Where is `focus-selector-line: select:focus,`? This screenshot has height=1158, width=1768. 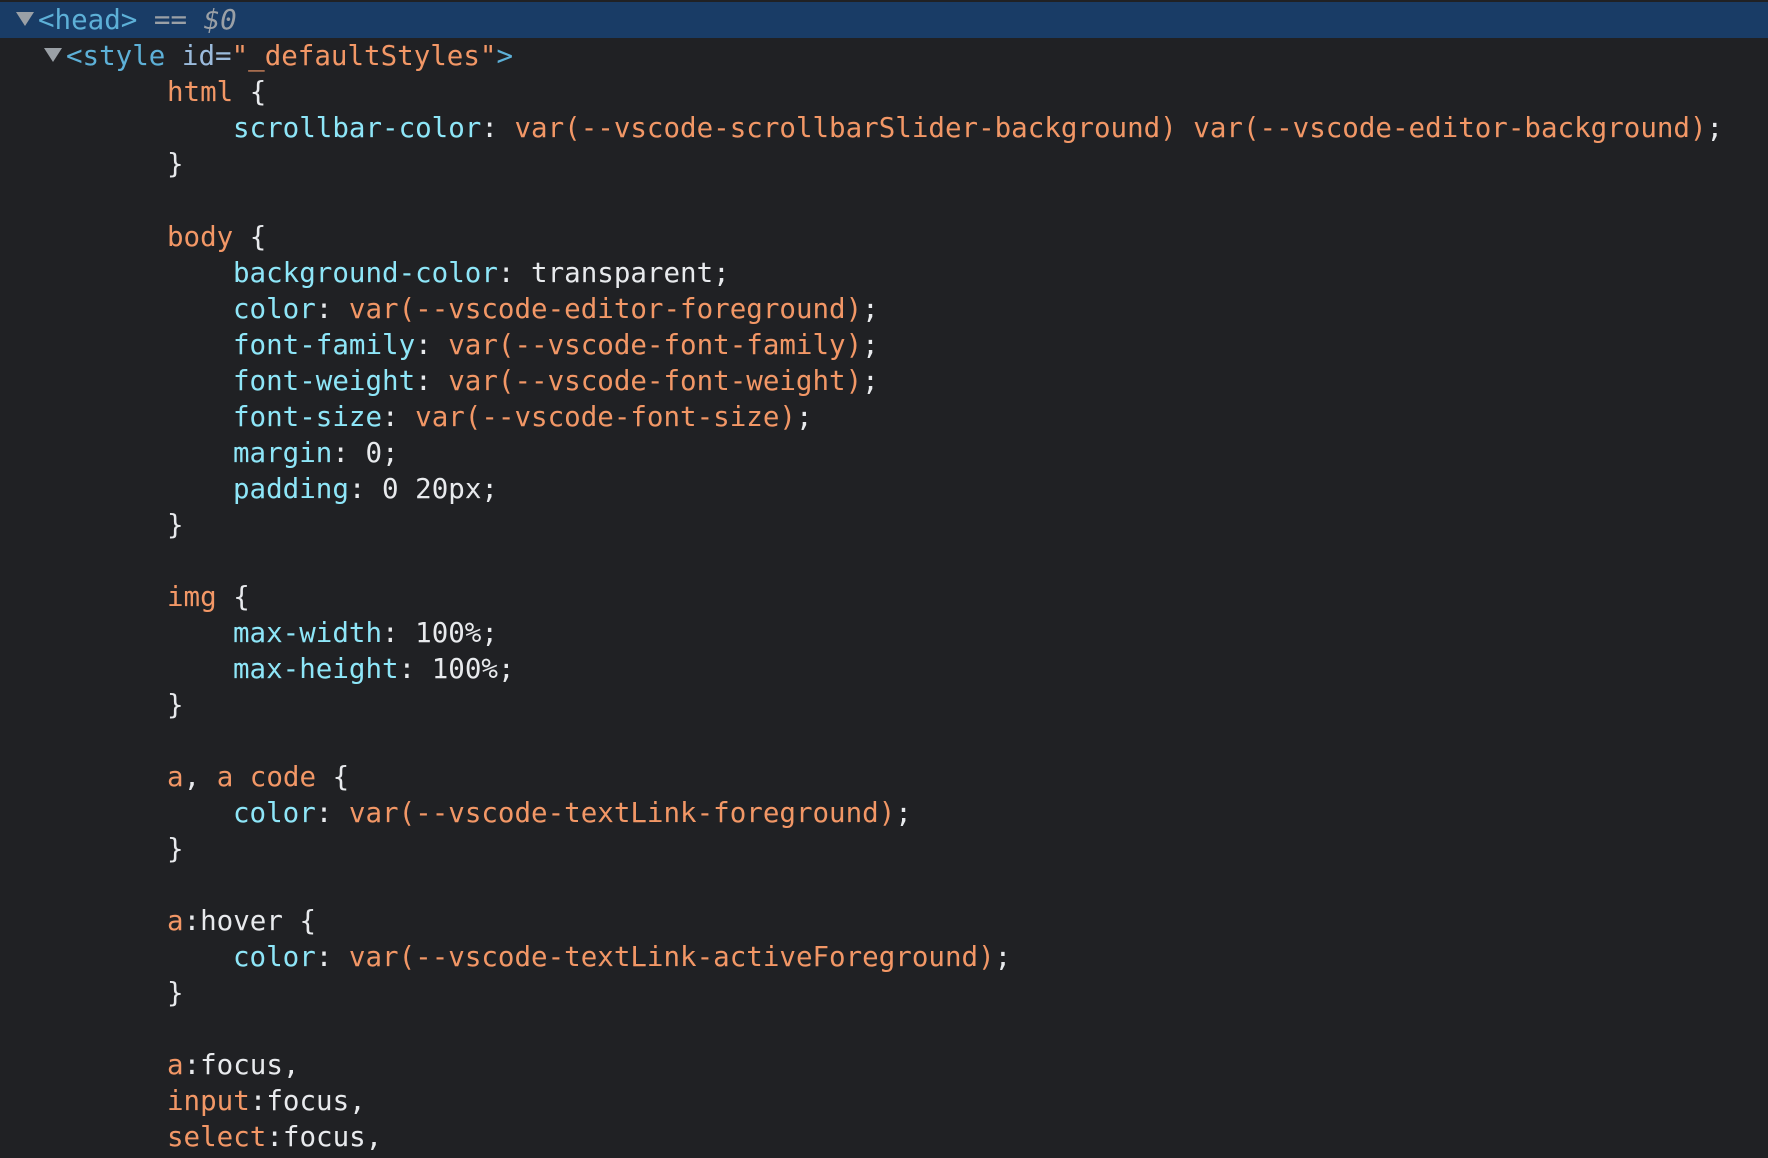
focus-selector-line: select:focus, is located at coordinates (967, 1137).